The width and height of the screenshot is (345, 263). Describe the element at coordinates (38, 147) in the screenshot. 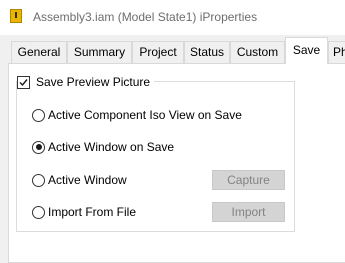

I see `radio-active-window-on-save` at that location.